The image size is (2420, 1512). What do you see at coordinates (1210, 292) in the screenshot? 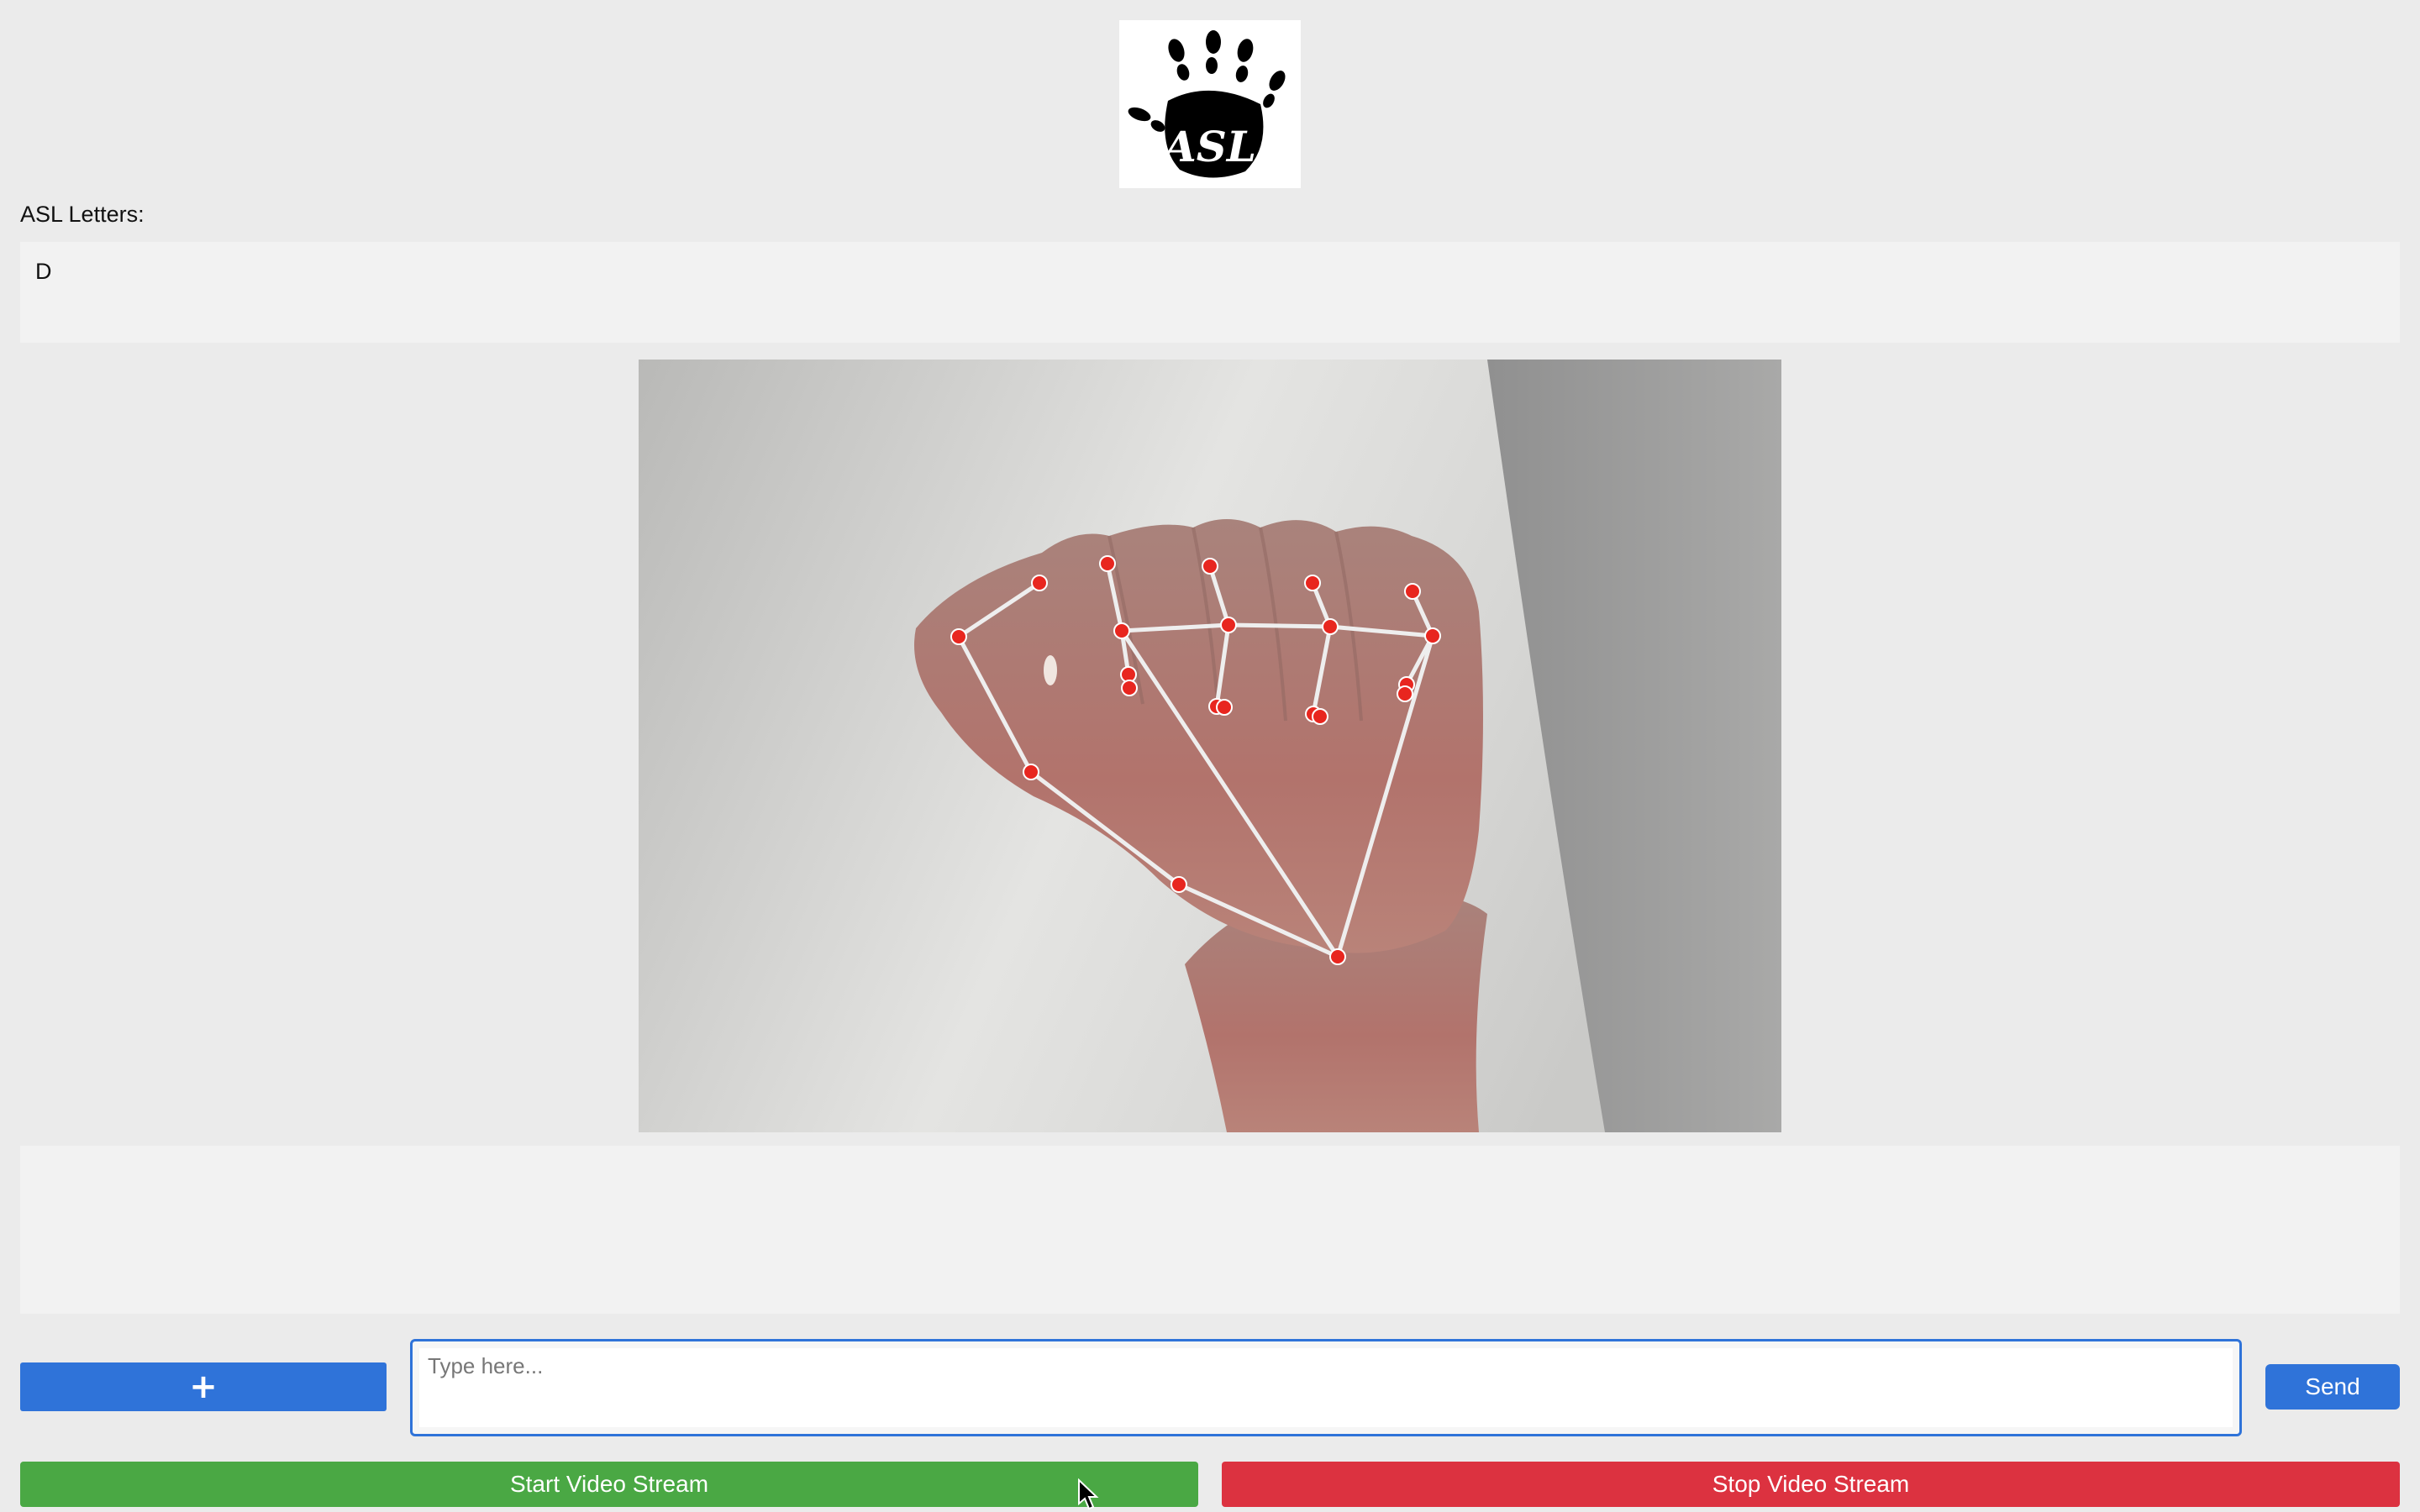
I see `asl-letters-output: D` at bounding box center [1210, 292].